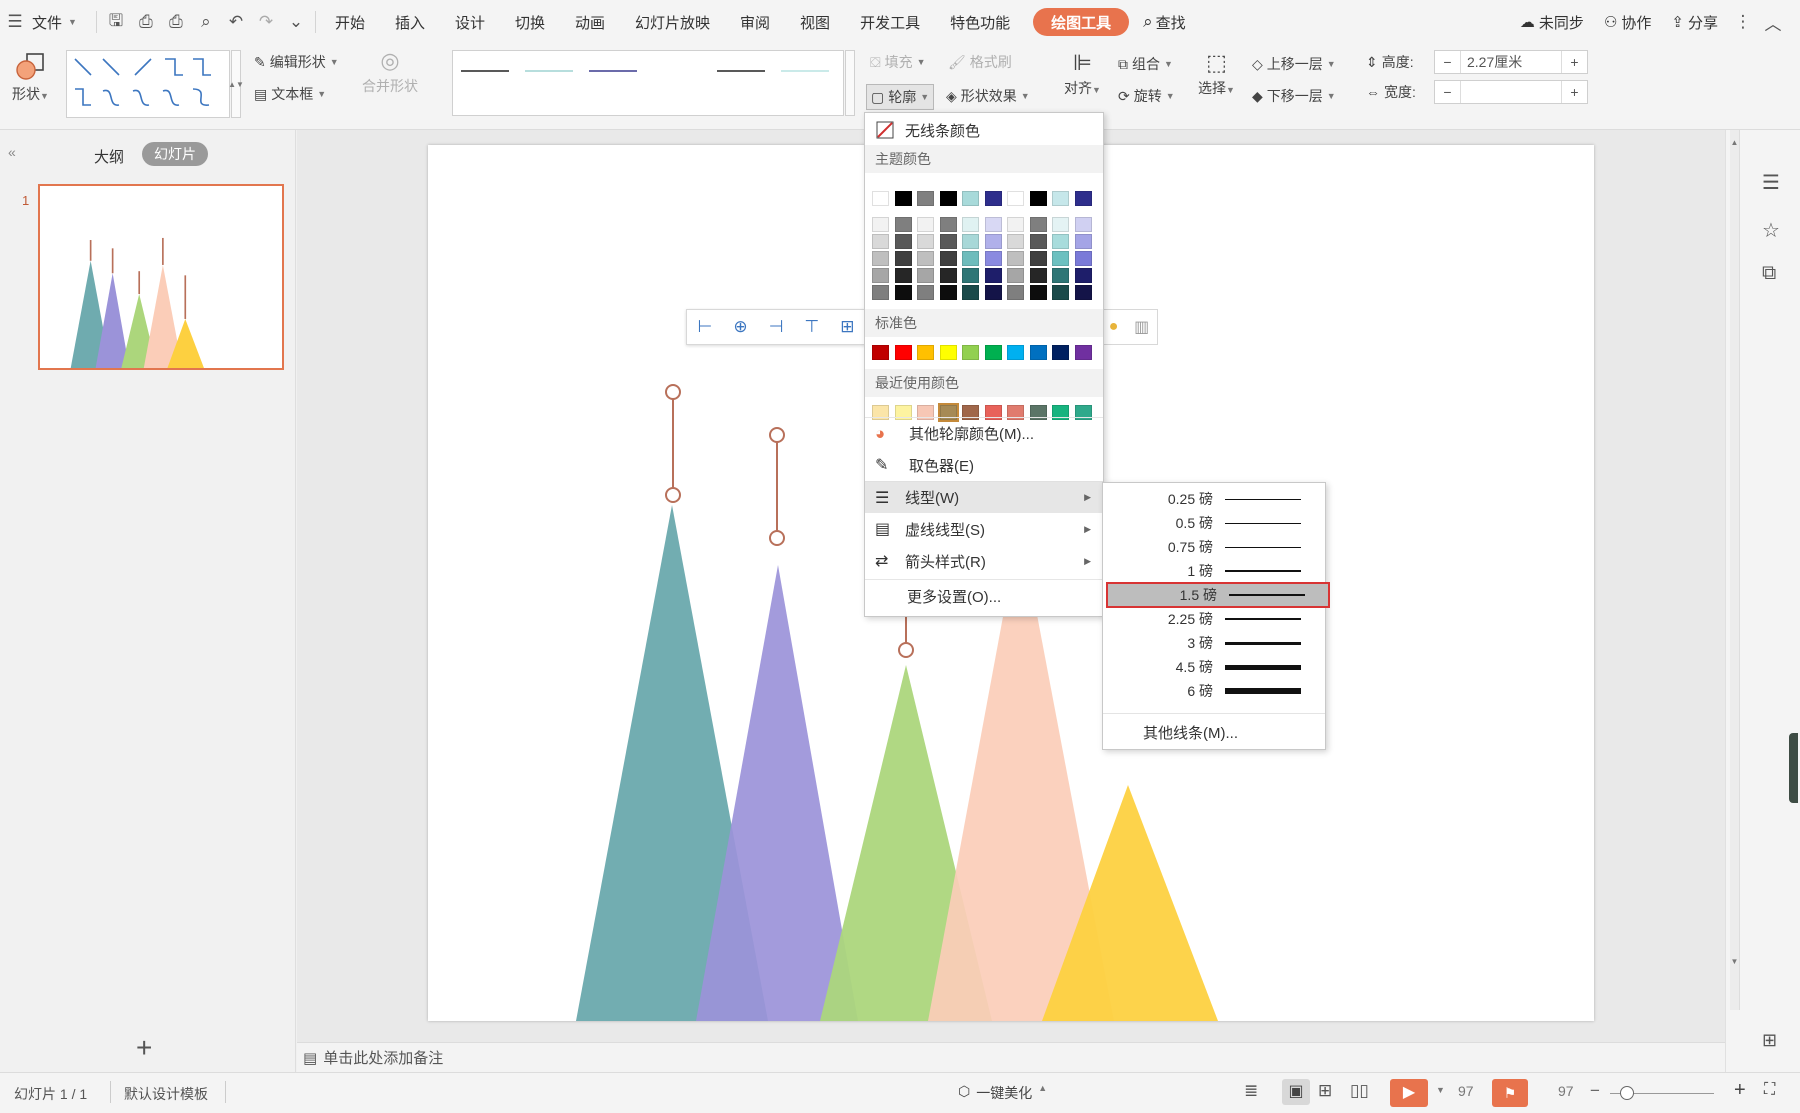 The height and width of the screenshot is (1113, 1800). I want to click on no-line-color-item: 无线条颜色, so click(984, 130).